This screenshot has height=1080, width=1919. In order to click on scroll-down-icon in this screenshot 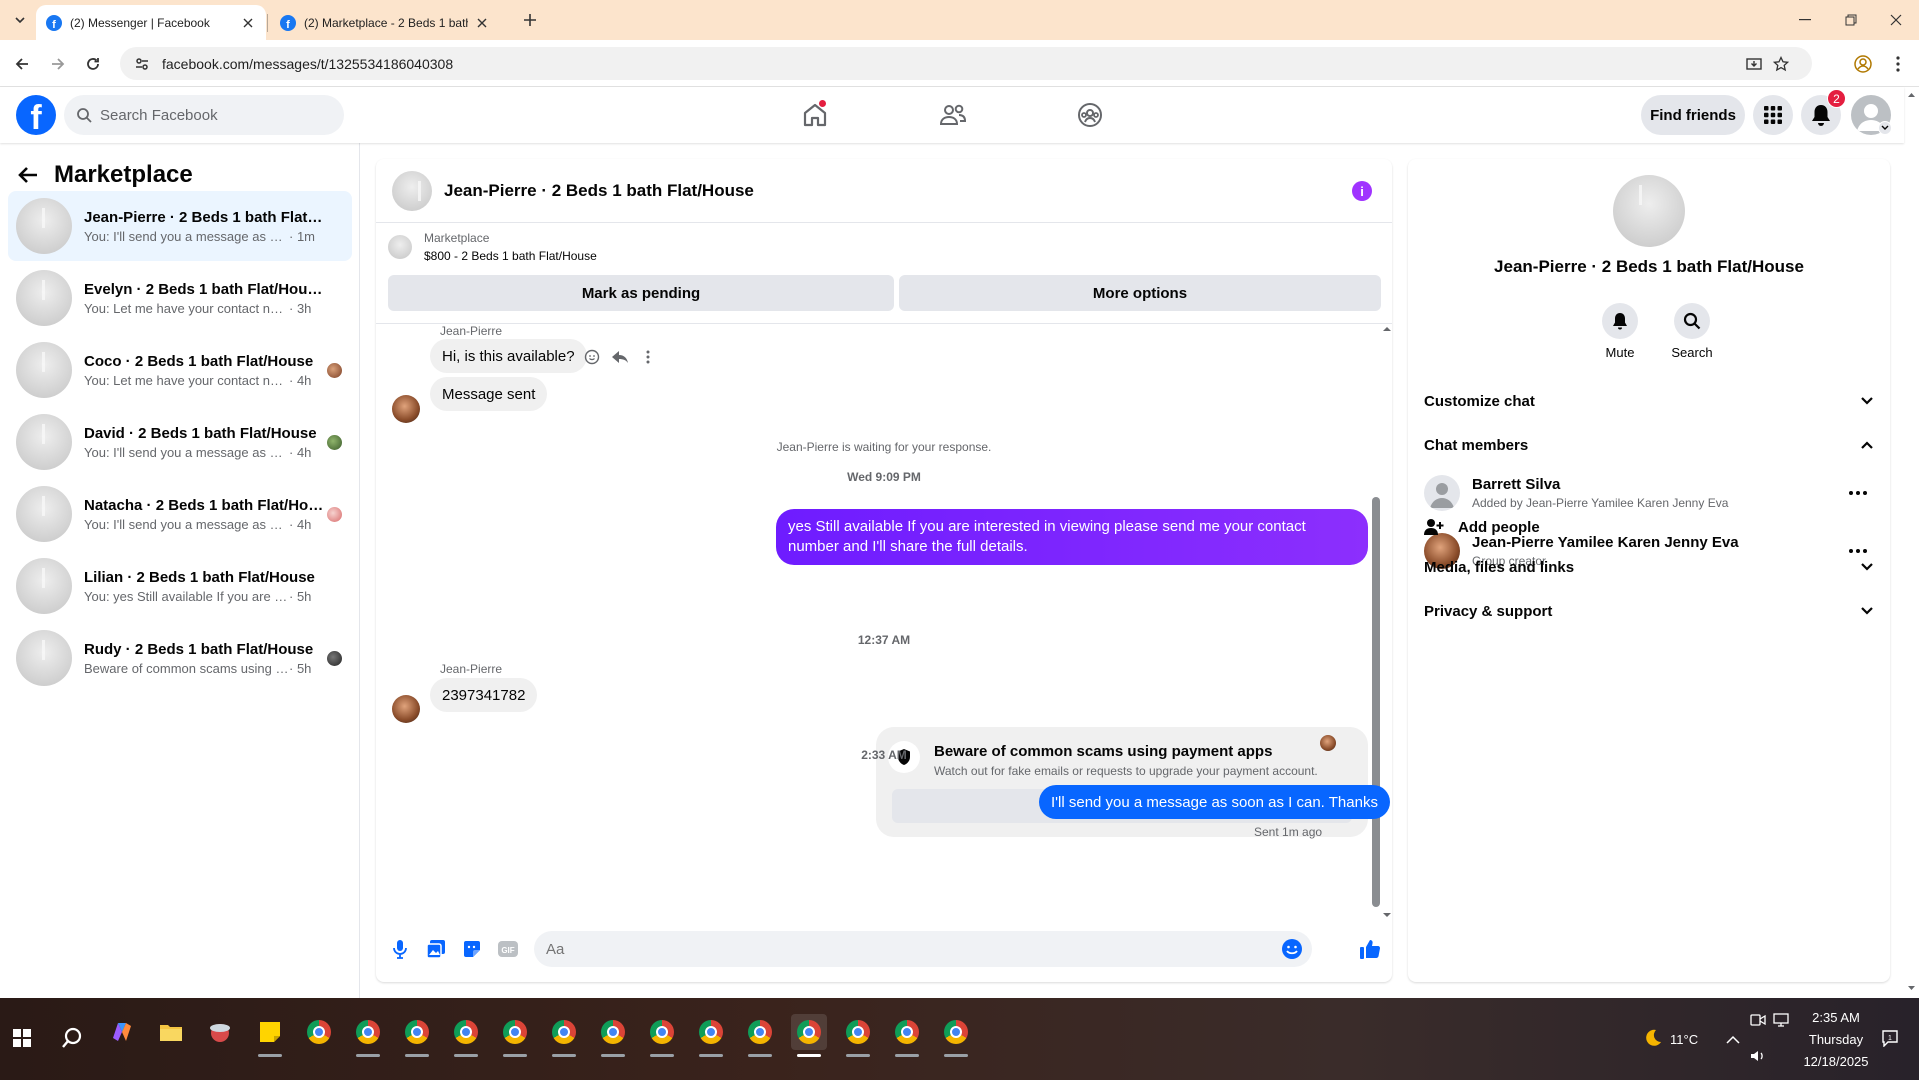, I will do `click(1911, 988)`.